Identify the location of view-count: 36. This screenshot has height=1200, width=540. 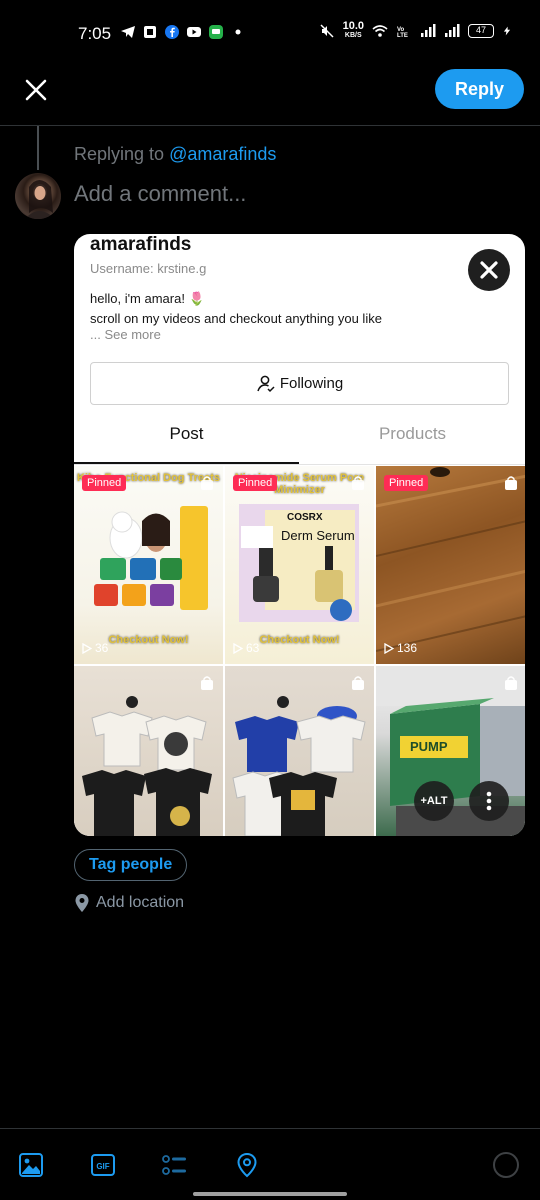
(95, 648).